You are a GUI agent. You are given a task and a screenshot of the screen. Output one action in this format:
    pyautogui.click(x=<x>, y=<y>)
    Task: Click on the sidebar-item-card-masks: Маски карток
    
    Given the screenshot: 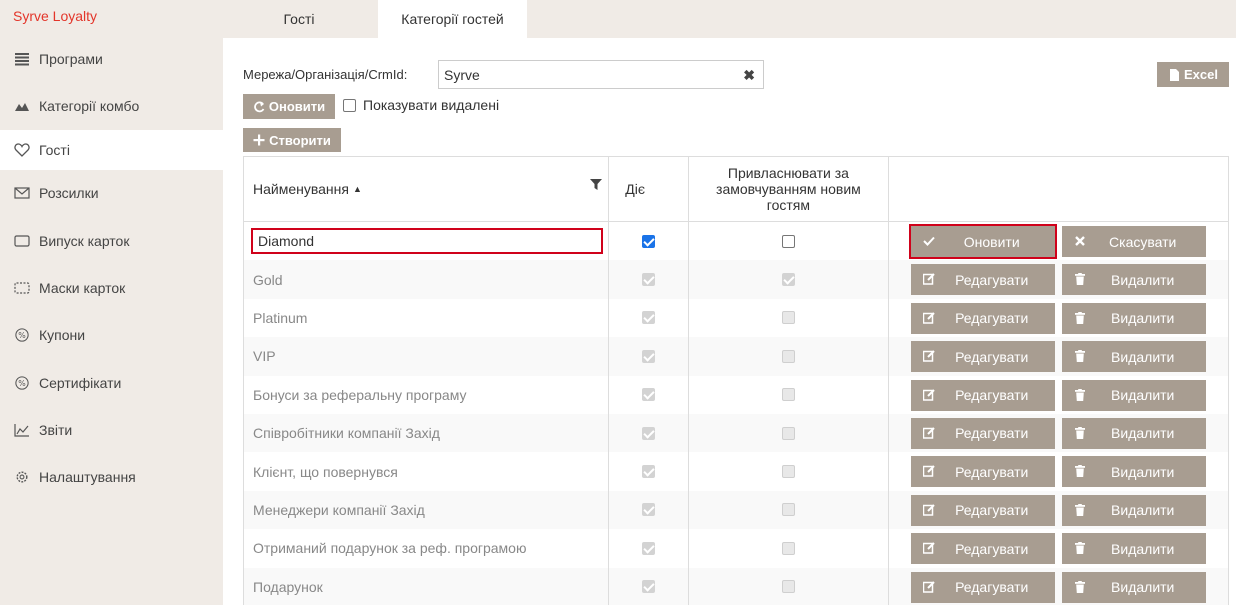 What is the action you would take?
    pyautogui.click(x=111, y=288)
    